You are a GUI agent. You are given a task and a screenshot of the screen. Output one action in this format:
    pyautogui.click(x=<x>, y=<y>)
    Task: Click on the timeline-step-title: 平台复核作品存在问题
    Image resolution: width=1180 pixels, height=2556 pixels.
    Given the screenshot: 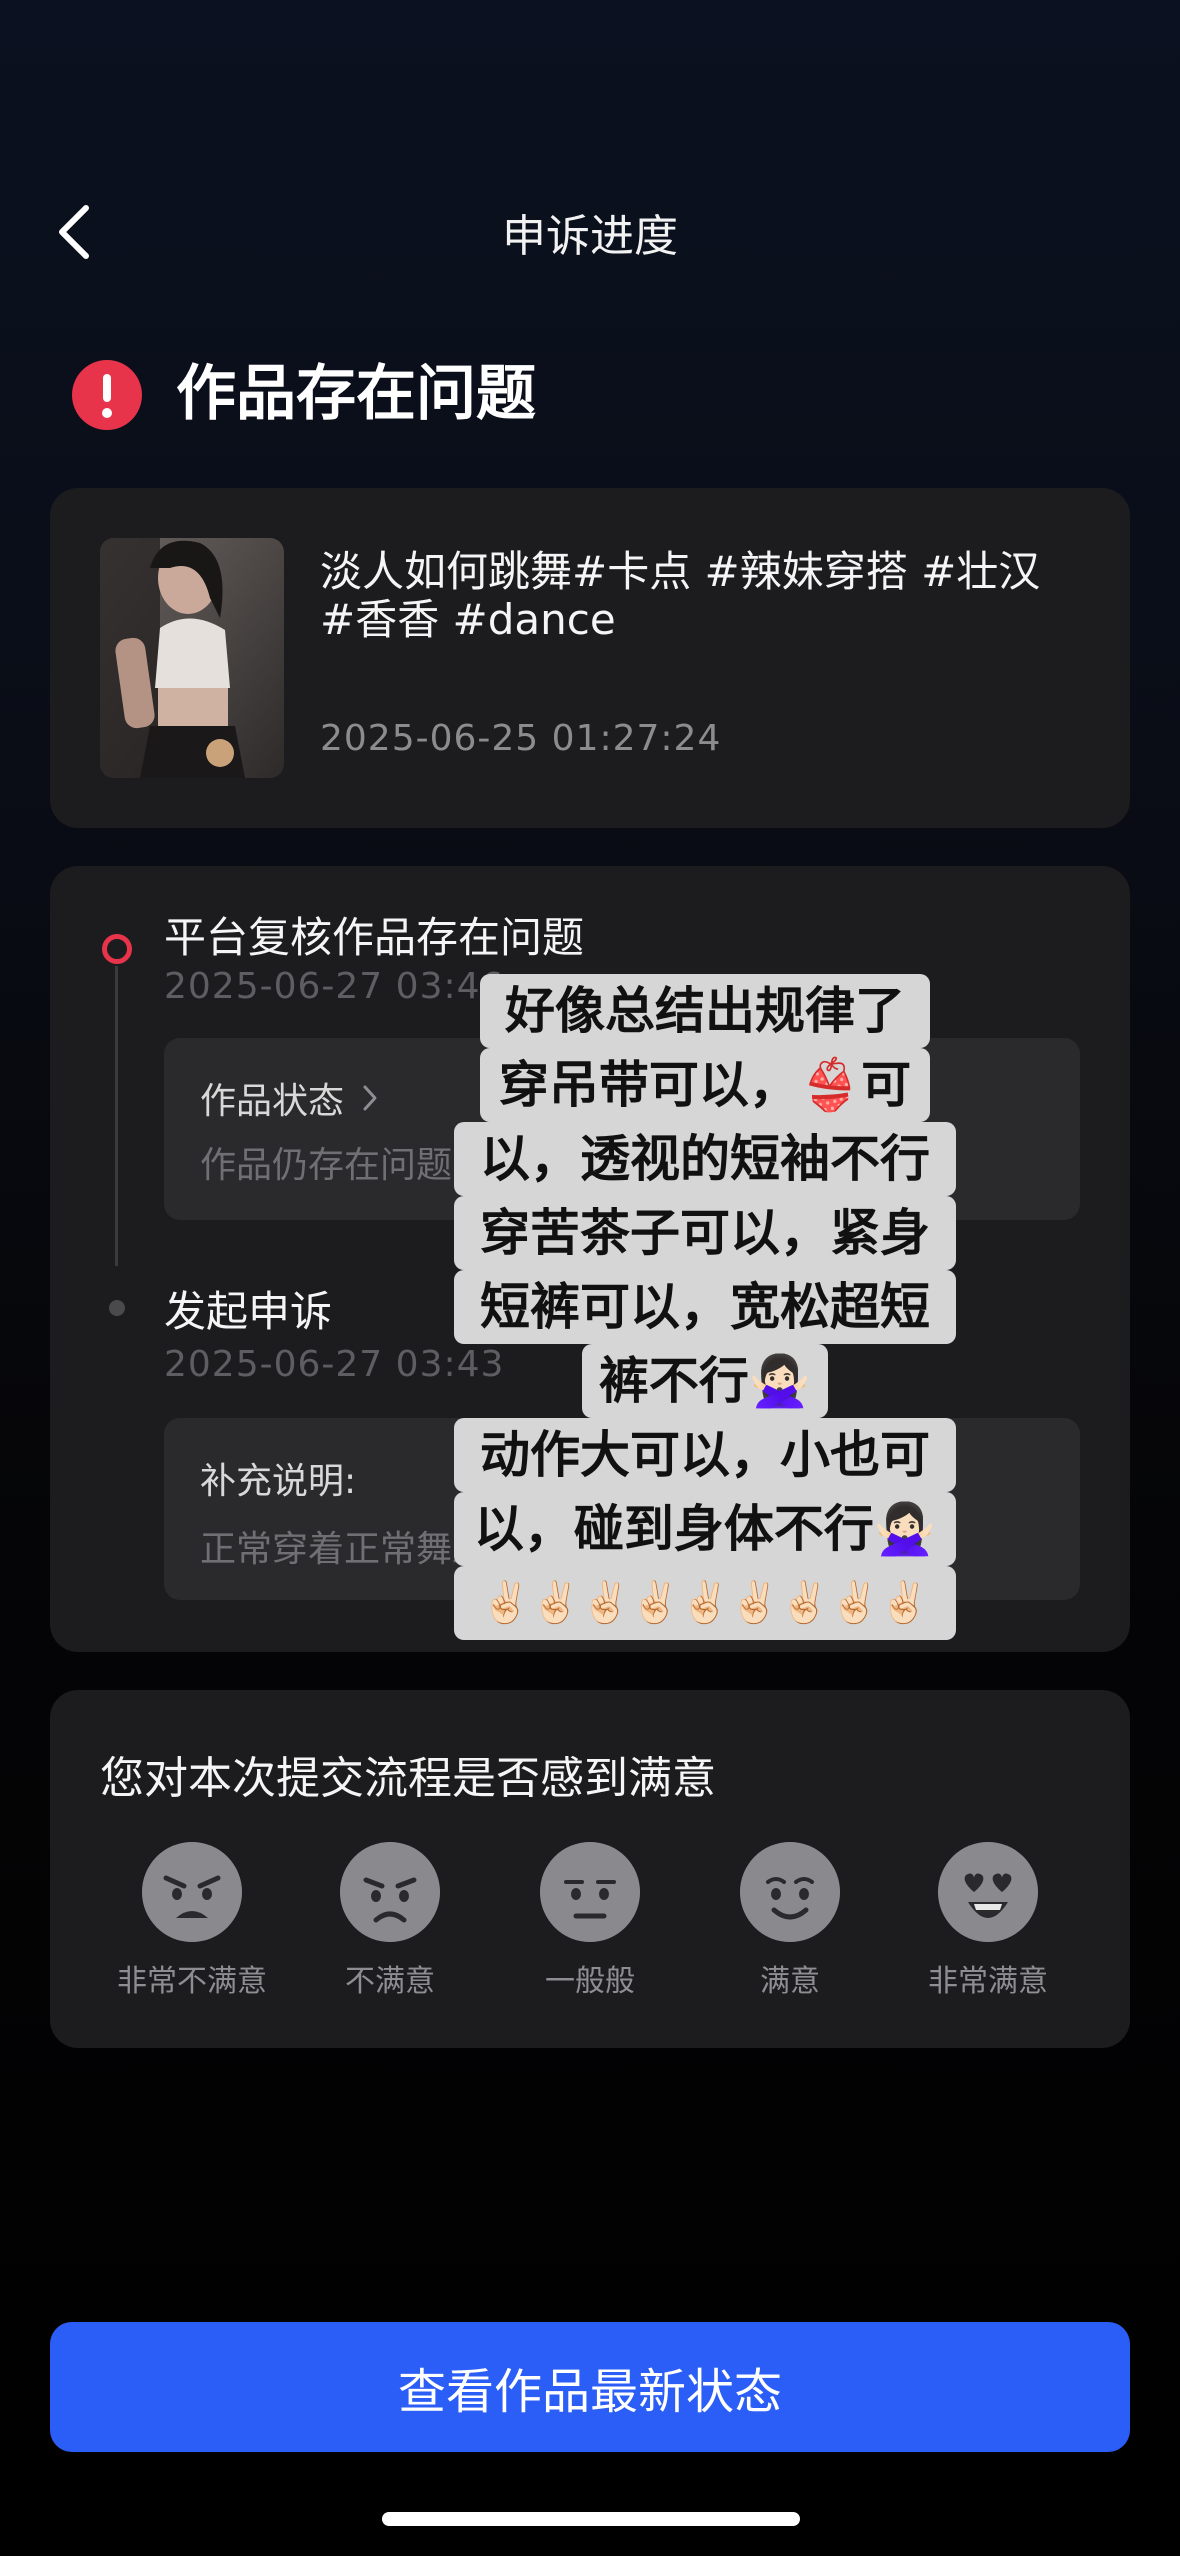 What is the action you would take?
    pyautogui.click(x=374, y=937)
    